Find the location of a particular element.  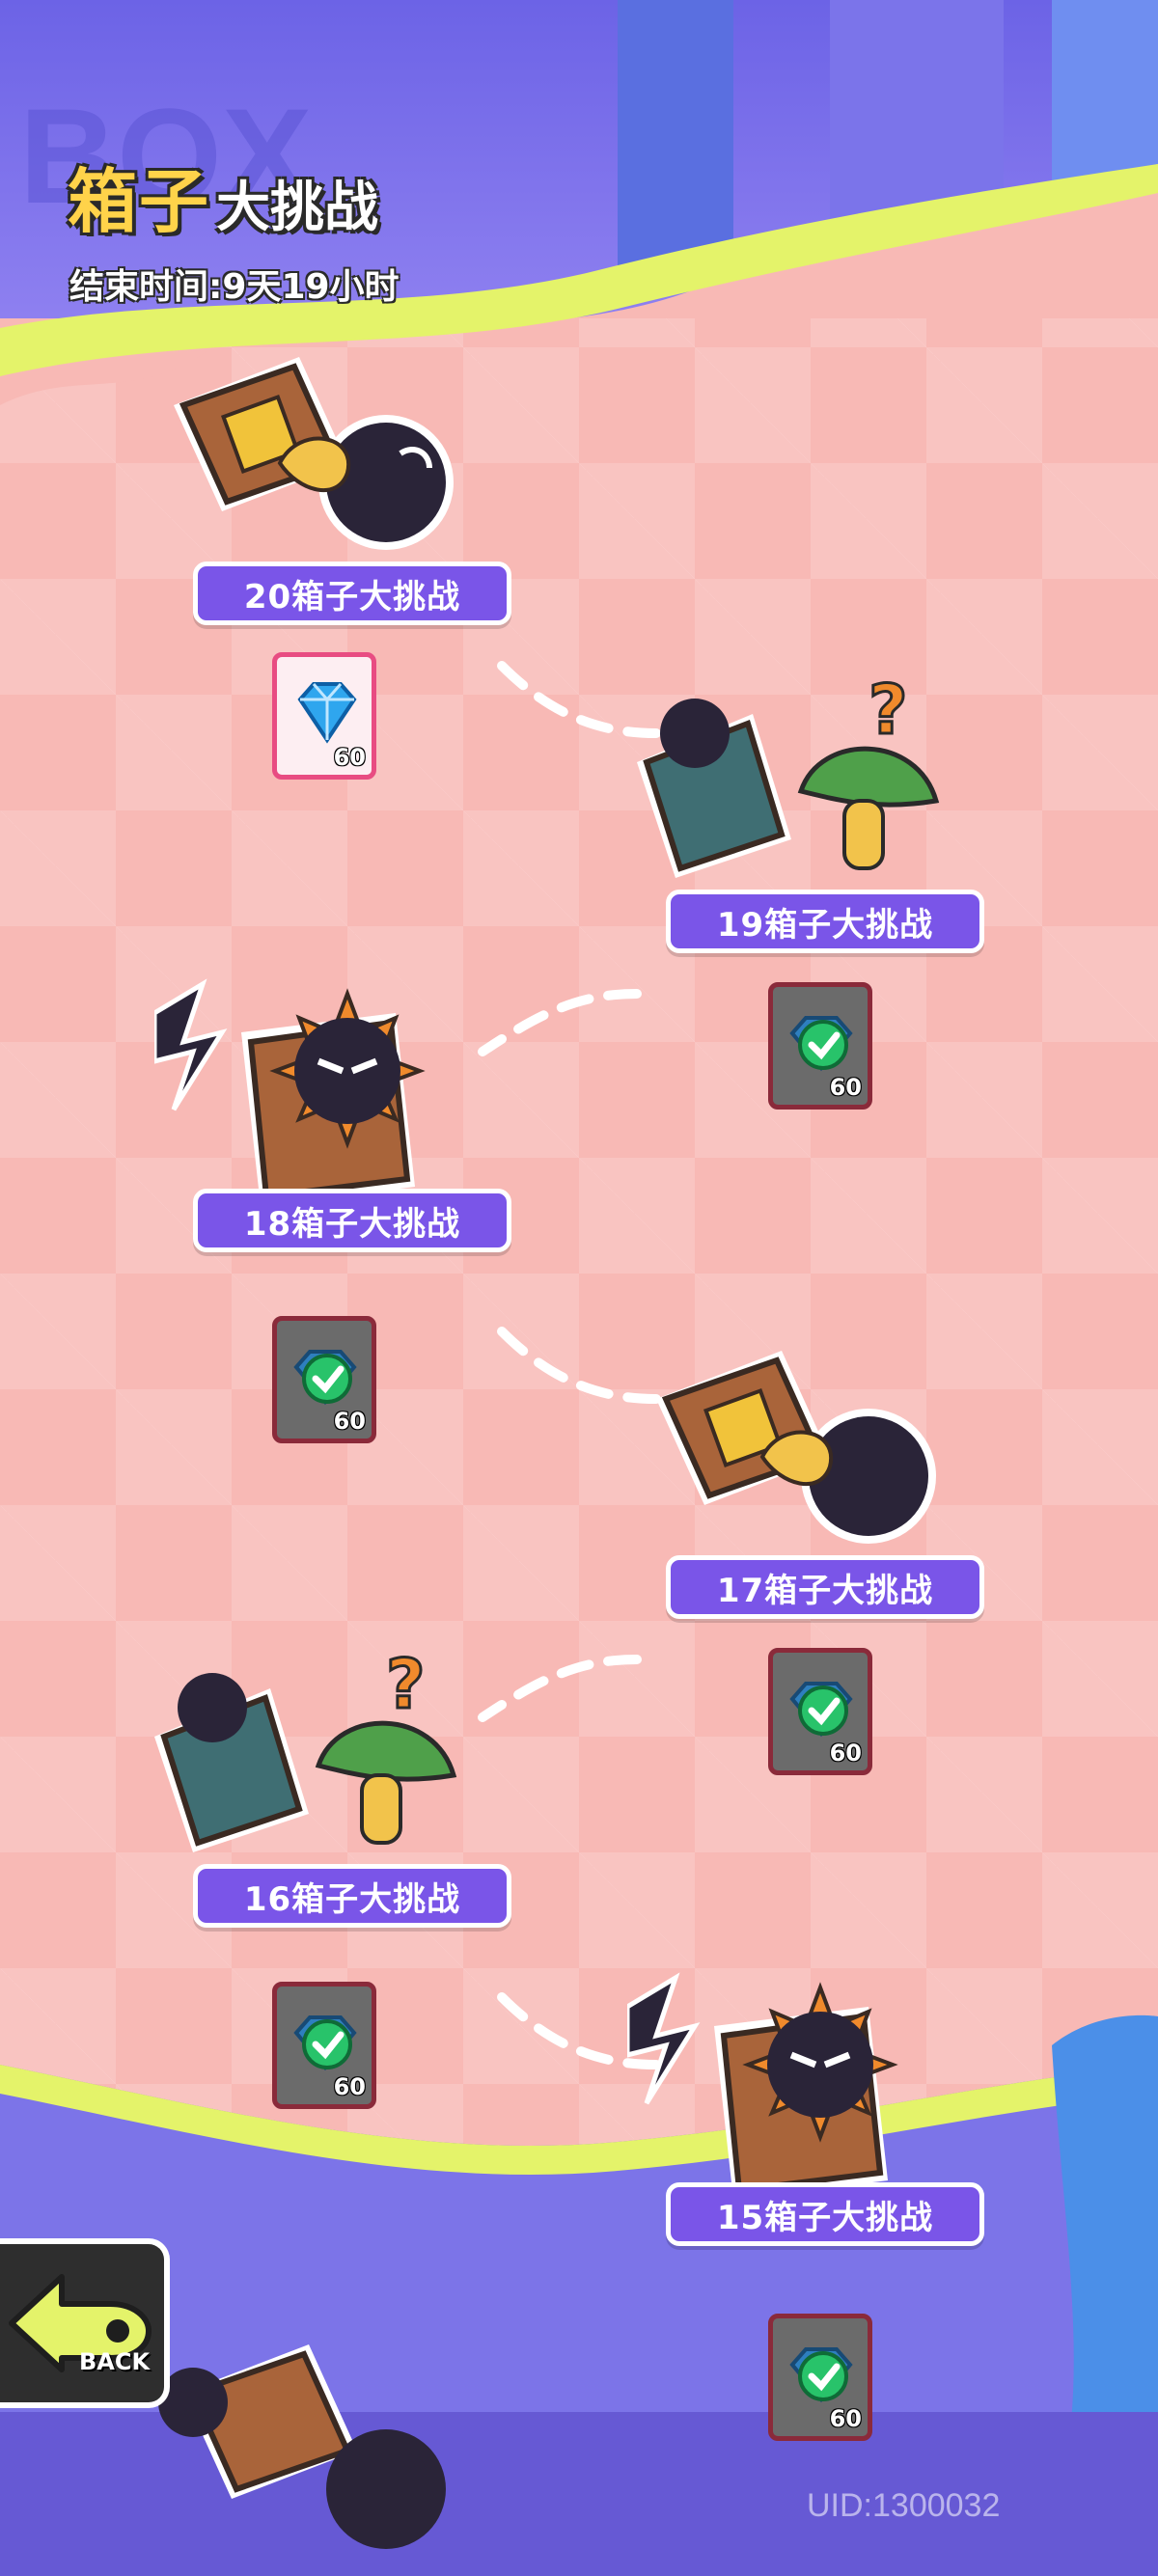

level-label: 20箱子大挑战 is located at coordinates (352, 593).